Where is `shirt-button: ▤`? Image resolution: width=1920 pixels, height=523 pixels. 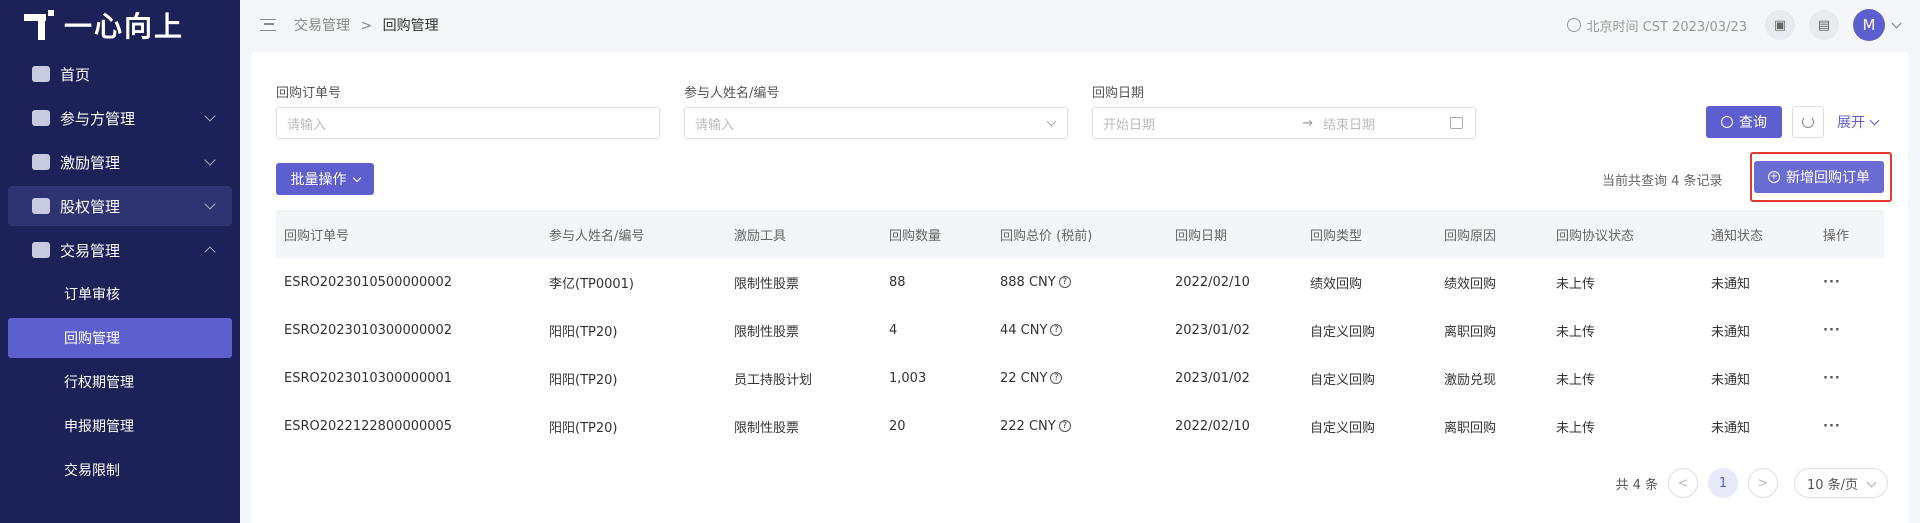
shirt-button: ▤ is located at coordinates (1824, 25).